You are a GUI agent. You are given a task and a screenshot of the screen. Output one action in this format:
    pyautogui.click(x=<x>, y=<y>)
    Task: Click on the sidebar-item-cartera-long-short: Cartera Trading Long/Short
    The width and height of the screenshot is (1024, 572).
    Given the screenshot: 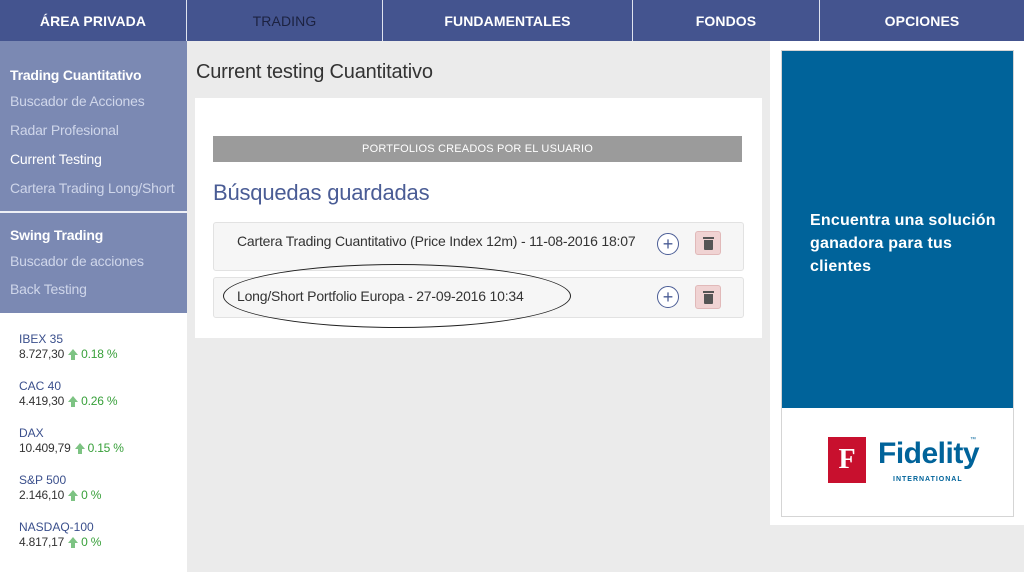 What is the action you would take?
    pyautogui.click(x=98, y=188)
    